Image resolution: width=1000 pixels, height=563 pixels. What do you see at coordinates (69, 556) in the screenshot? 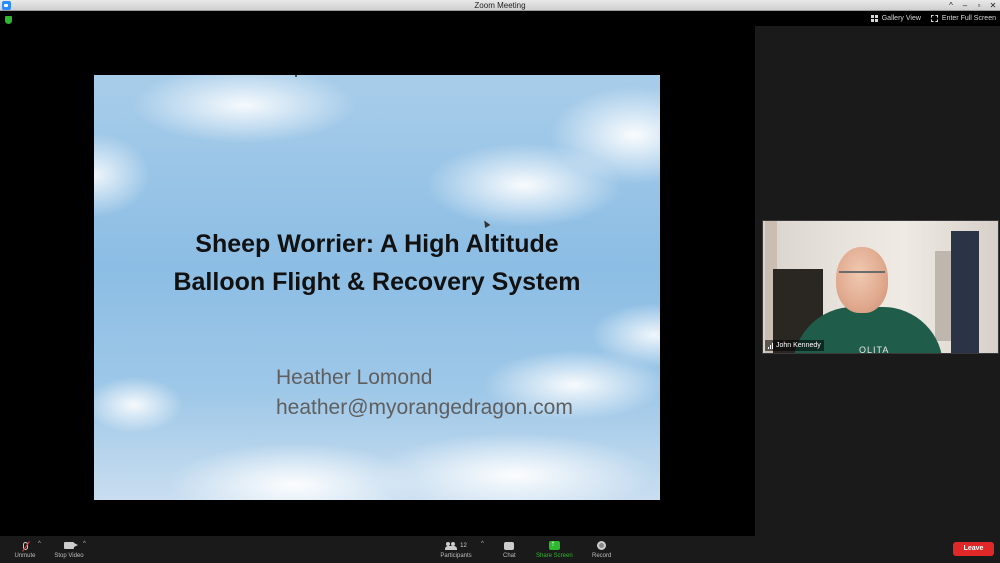
I see `stop-video-label: Stop Video` at bounding box center [69, 556].